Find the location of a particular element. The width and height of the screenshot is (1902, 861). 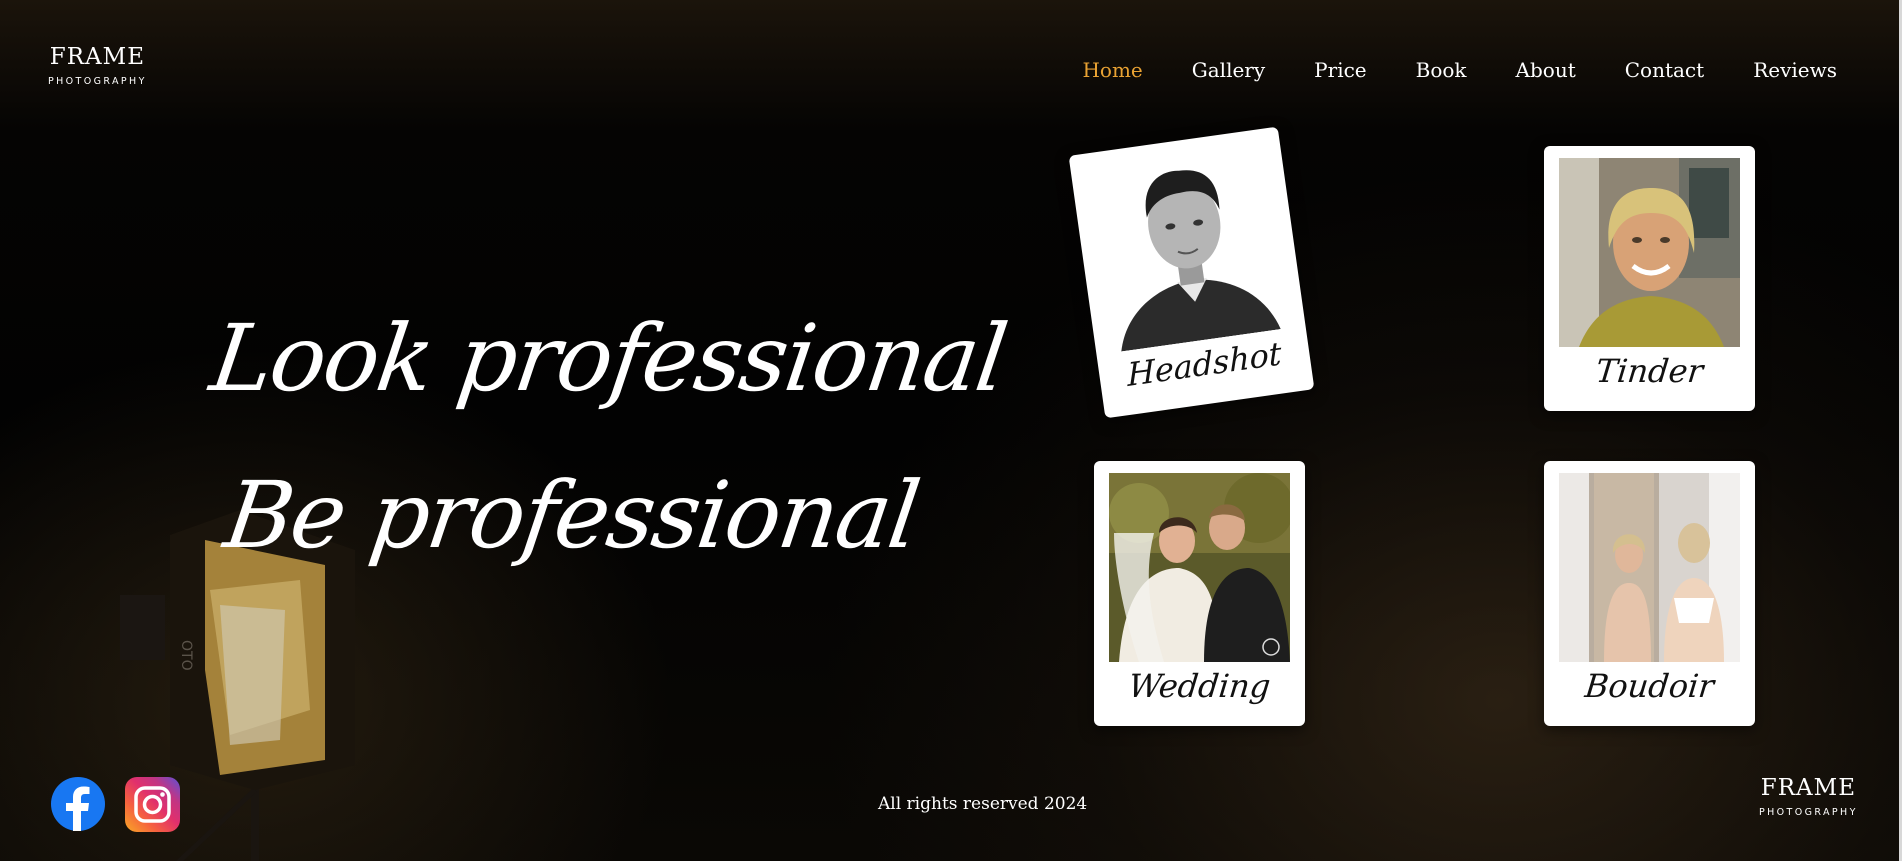

card-wedding: Wedding is located at coordinates (1199, 593).